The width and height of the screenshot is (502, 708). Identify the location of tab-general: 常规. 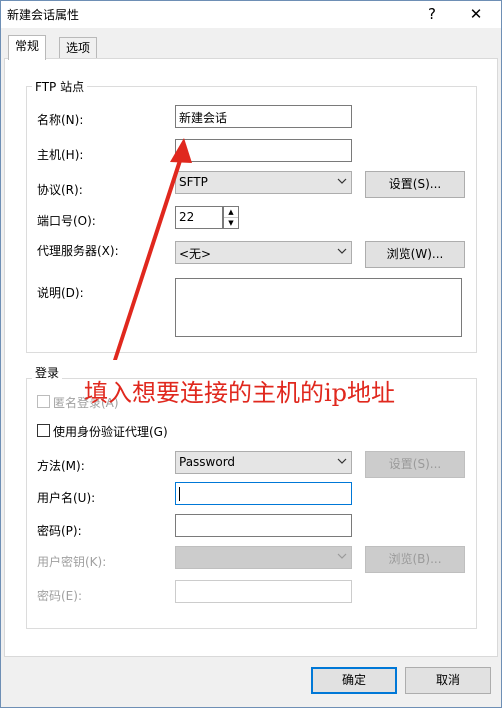
(27, 47).